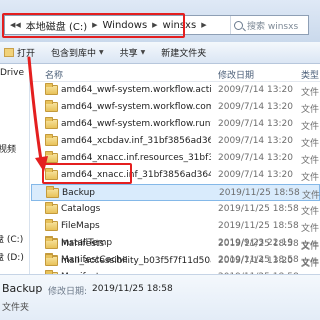 The image size is (320, 320). Describe the element at coordinates (83, 244) in the screenshot. I see `file-name: Manifests` at that location.